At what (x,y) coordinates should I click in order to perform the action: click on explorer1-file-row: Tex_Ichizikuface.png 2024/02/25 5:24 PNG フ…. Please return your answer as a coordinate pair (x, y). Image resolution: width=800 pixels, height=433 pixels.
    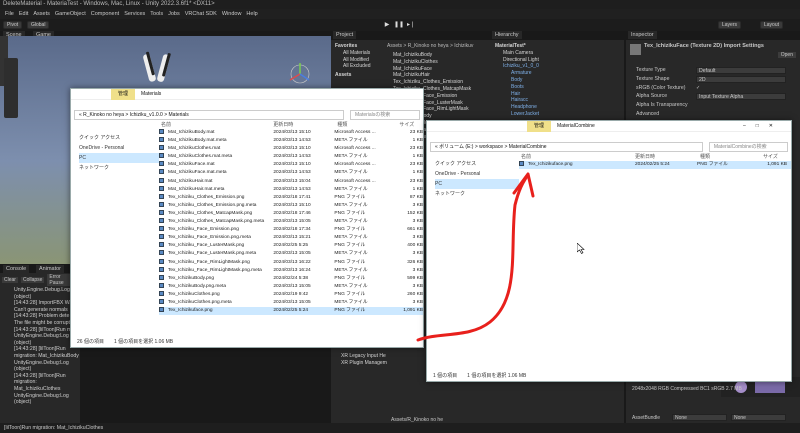
    Looking at the image, I should click on (291, 311).